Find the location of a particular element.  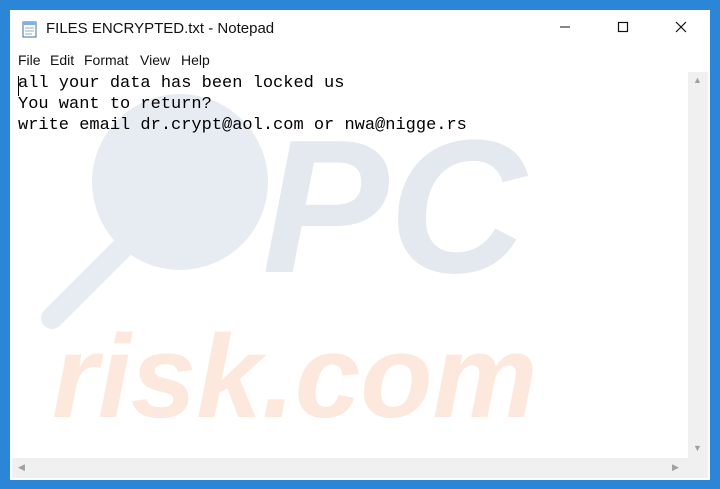

maximize-button is located at coordinates (623, 29).